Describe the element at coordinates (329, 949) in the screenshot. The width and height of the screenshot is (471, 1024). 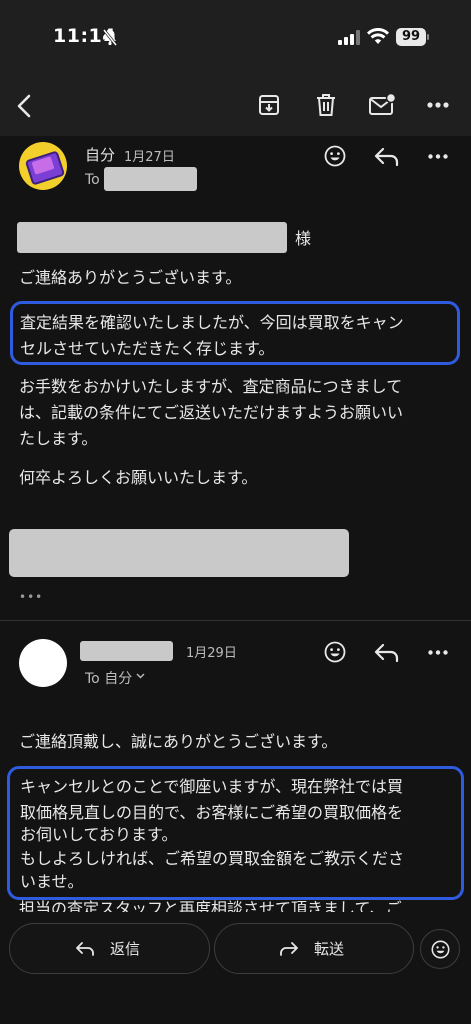
I see `forward-button-label: 転送` at that location.